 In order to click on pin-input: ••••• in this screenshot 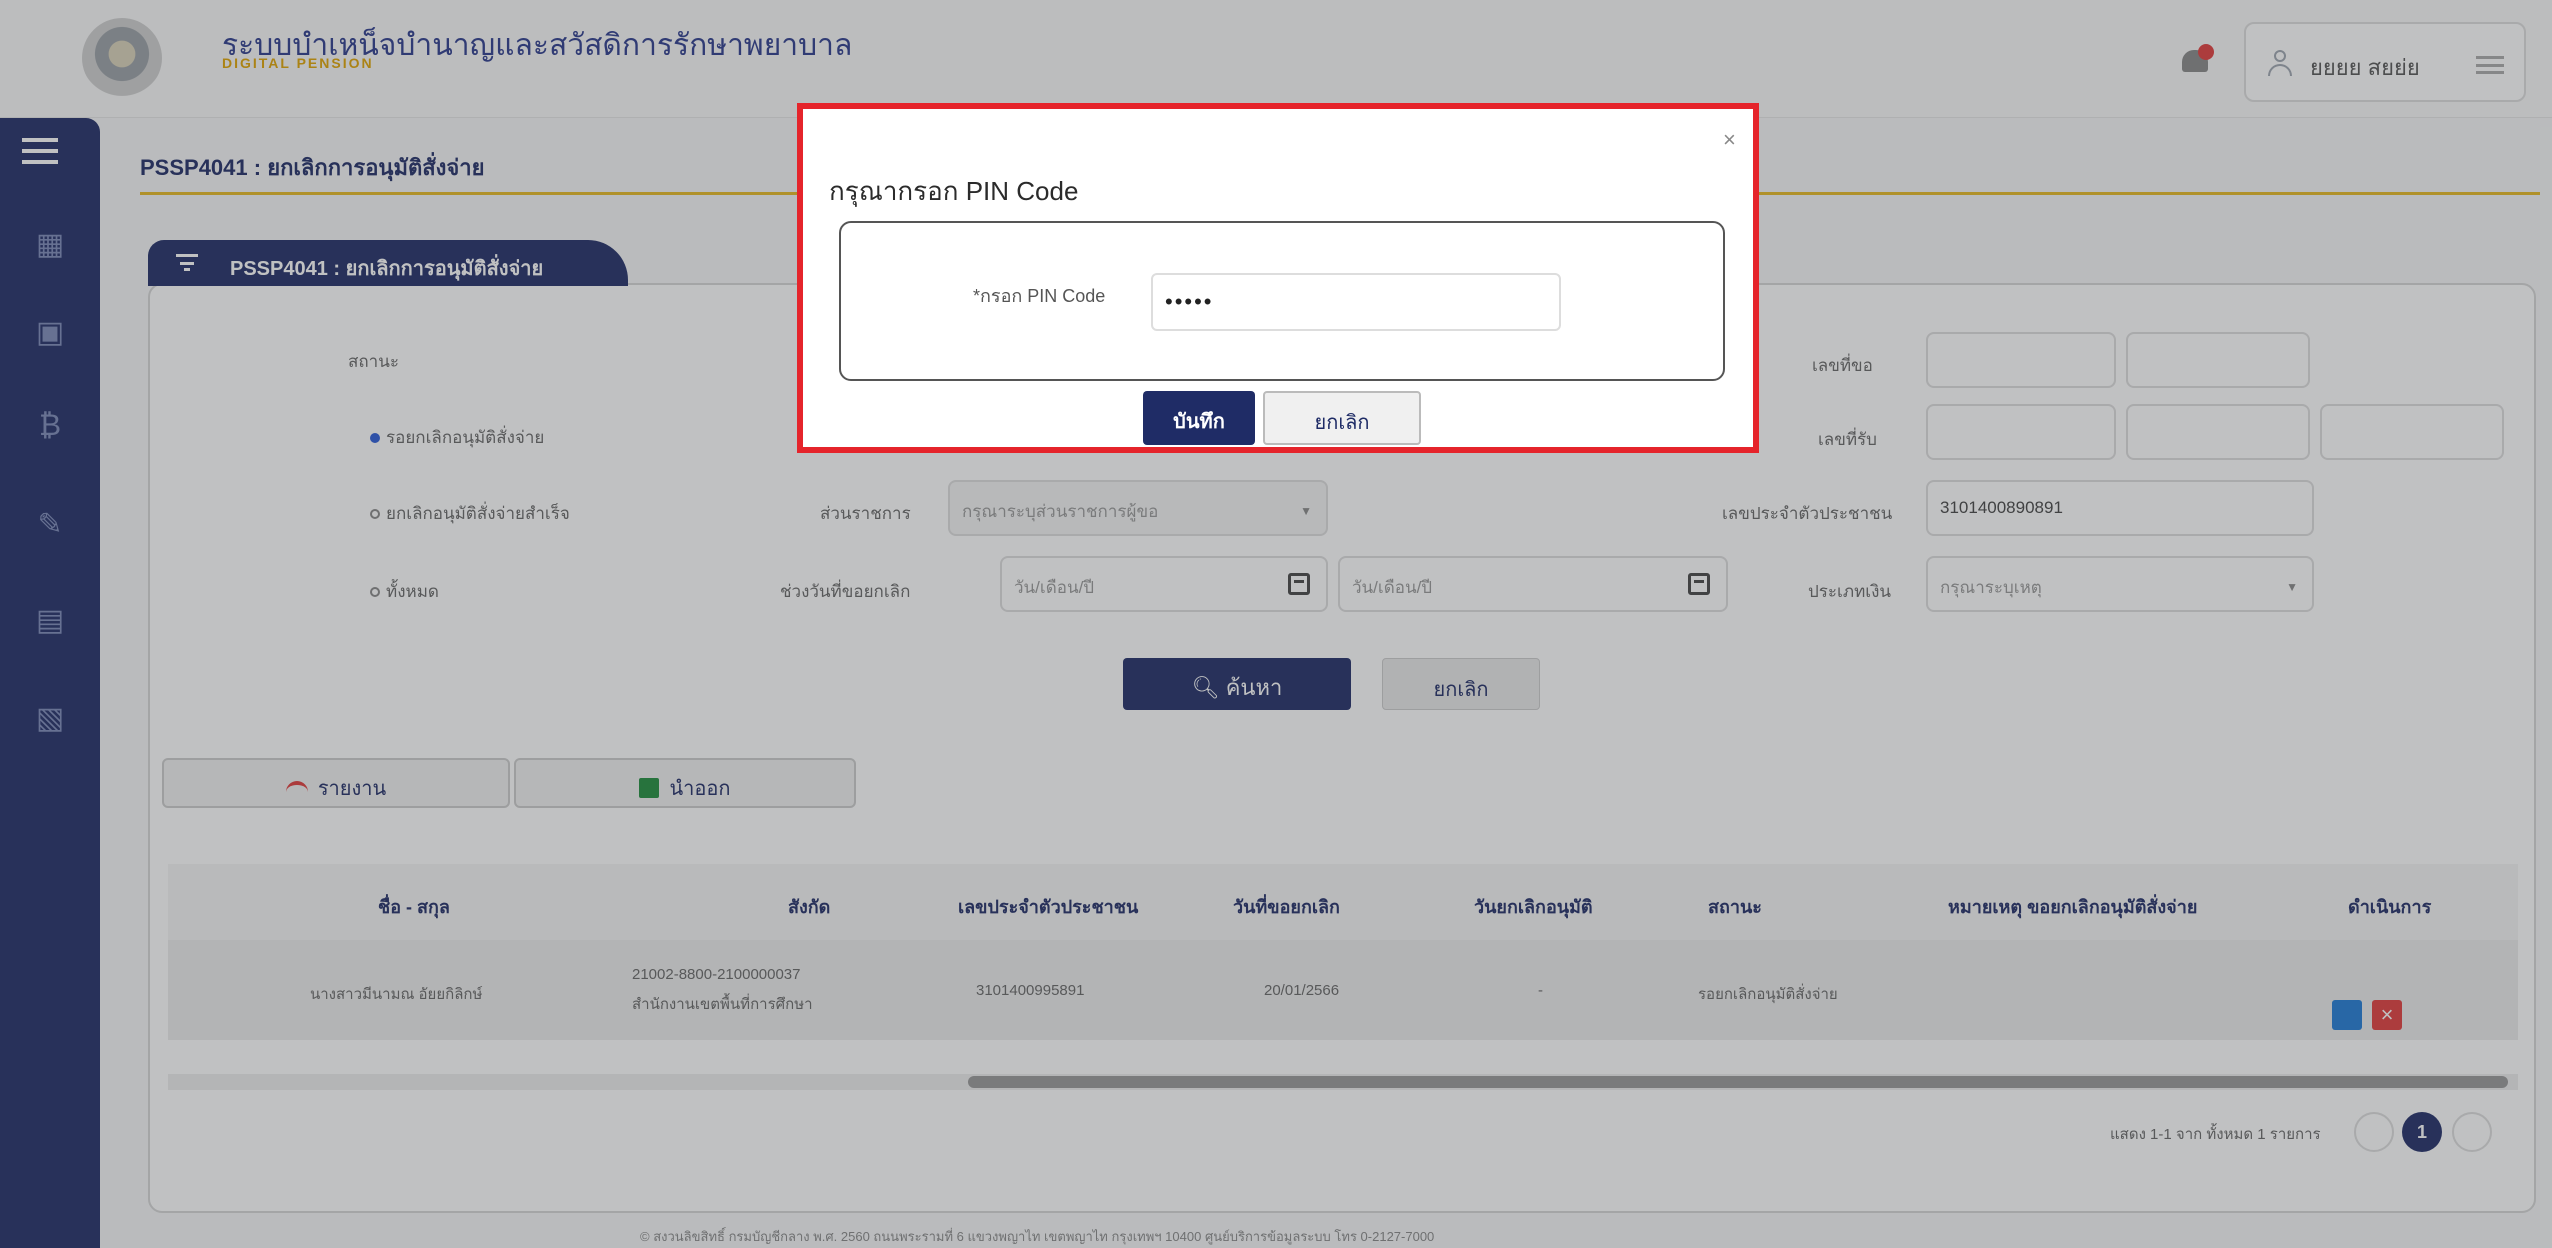, I will do `click(1356, 302)`.